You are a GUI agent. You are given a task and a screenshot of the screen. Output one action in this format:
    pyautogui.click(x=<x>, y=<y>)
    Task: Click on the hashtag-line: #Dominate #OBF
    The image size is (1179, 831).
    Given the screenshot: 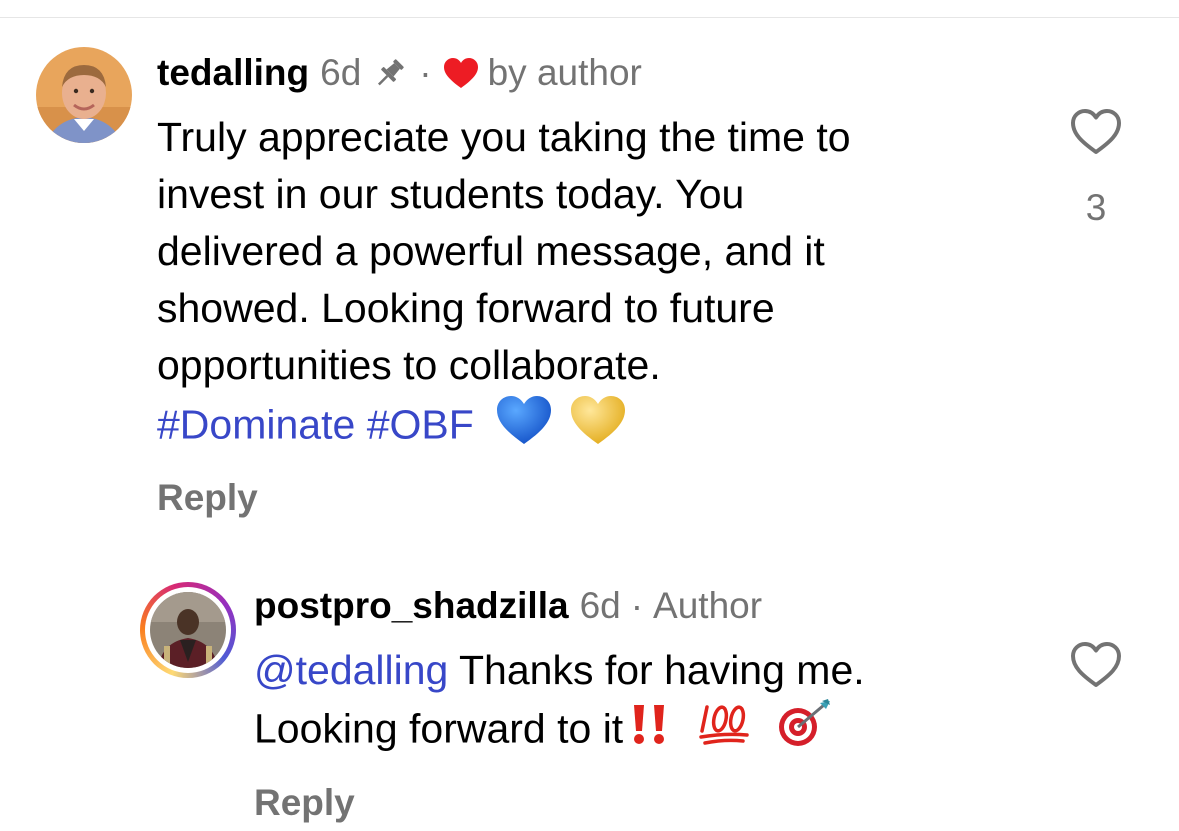 What is the action you would take?
    pyautogui.click(x=504, y=427)
    